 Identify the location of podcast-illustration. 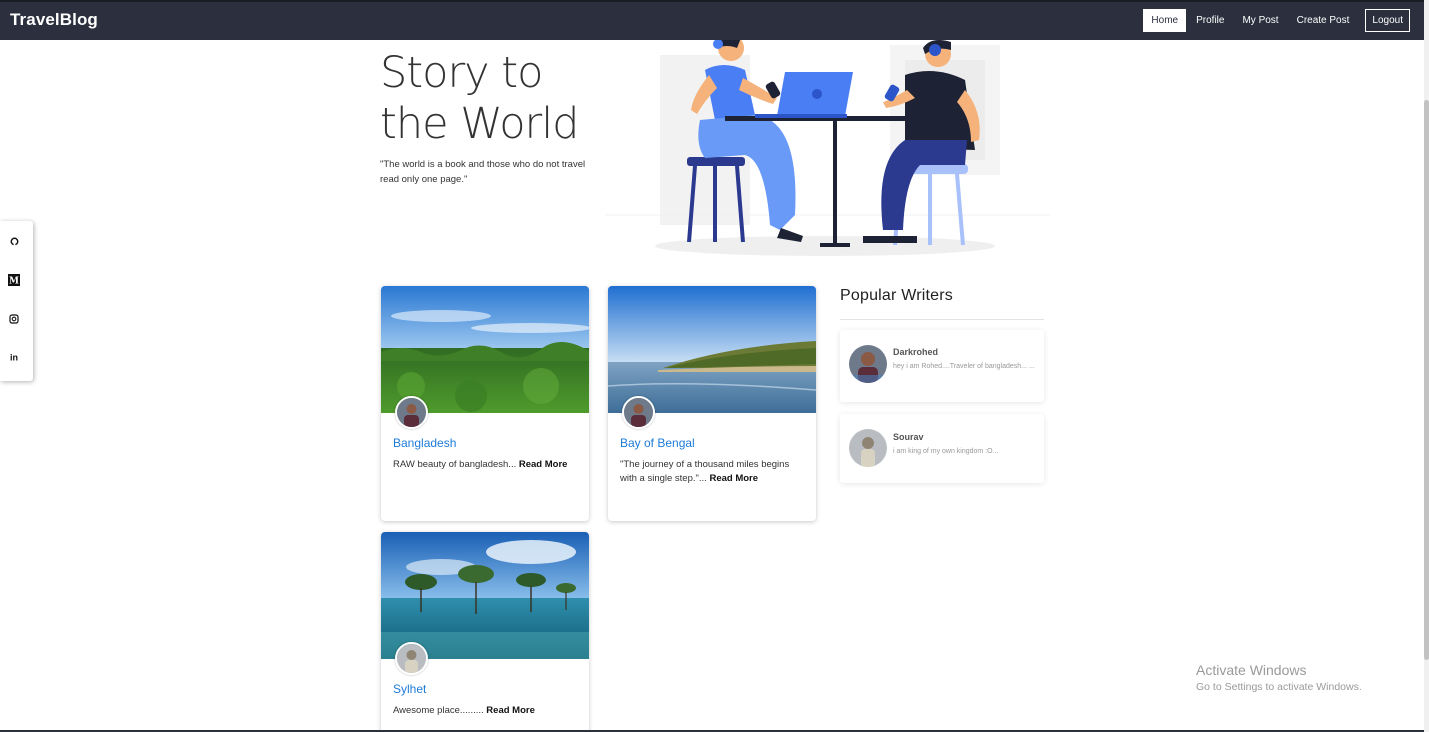
(827, 148).